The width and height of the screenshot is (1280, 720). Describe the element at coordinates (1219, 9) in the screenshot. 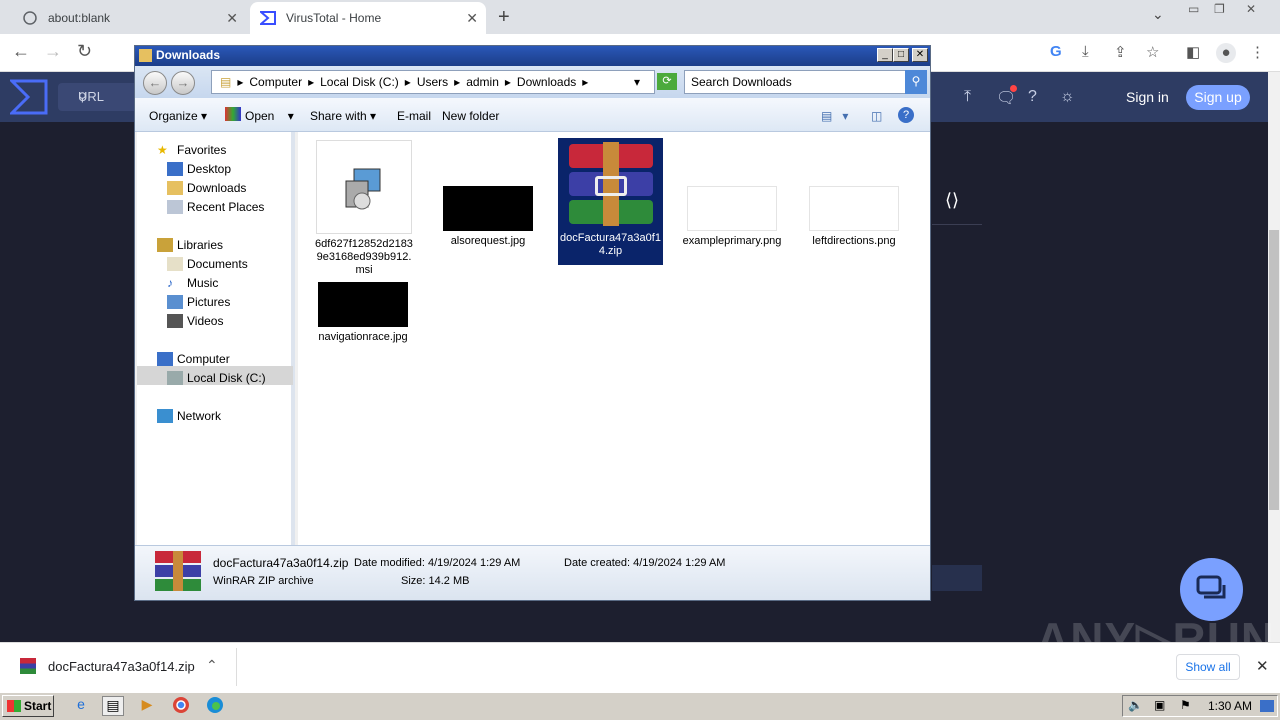

I see `restore-icon: ❐` at that location.